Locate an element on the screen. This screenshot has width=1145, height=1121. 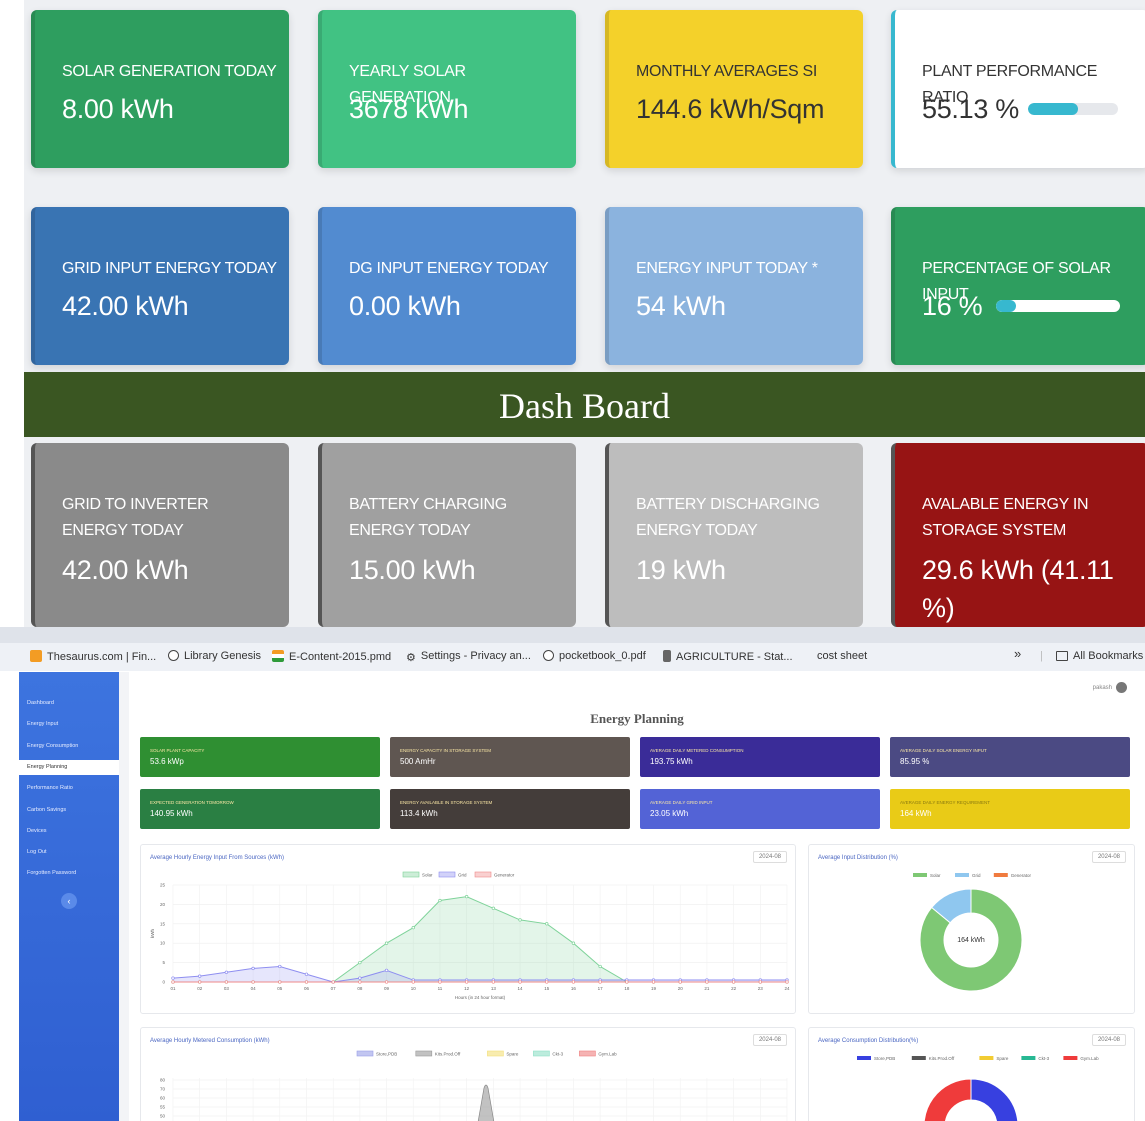
card-row2-2: ENERGY INPUT TODAY * 54 kWh is located at coordinates (734, 286).